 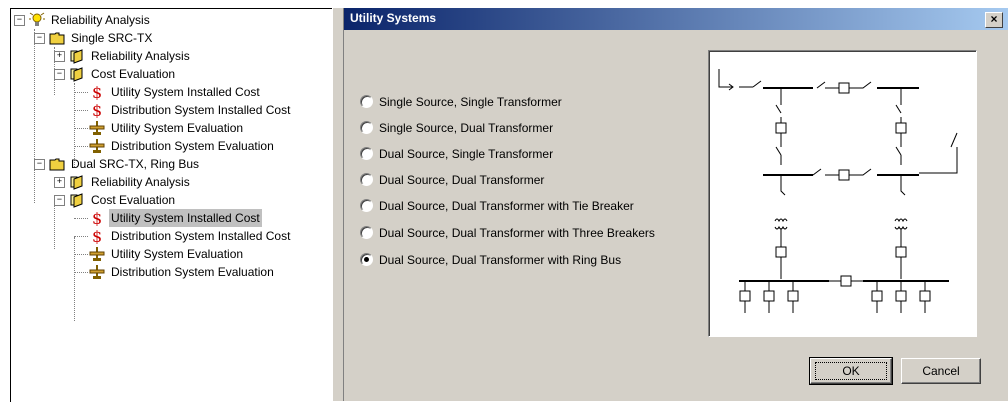 I want to click on tree-item: Single SRC-TX, so click(x=101, y=38).